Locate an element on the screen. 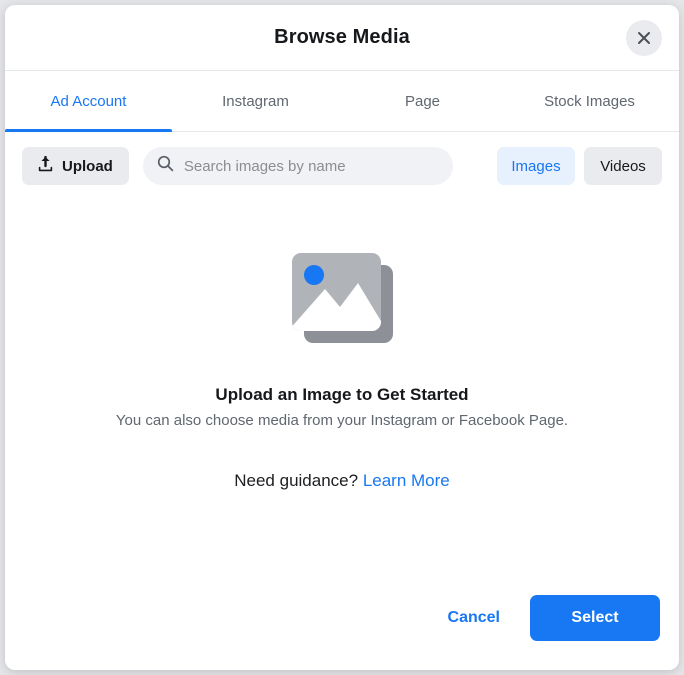  close-button is located at coordinates (644, 37).